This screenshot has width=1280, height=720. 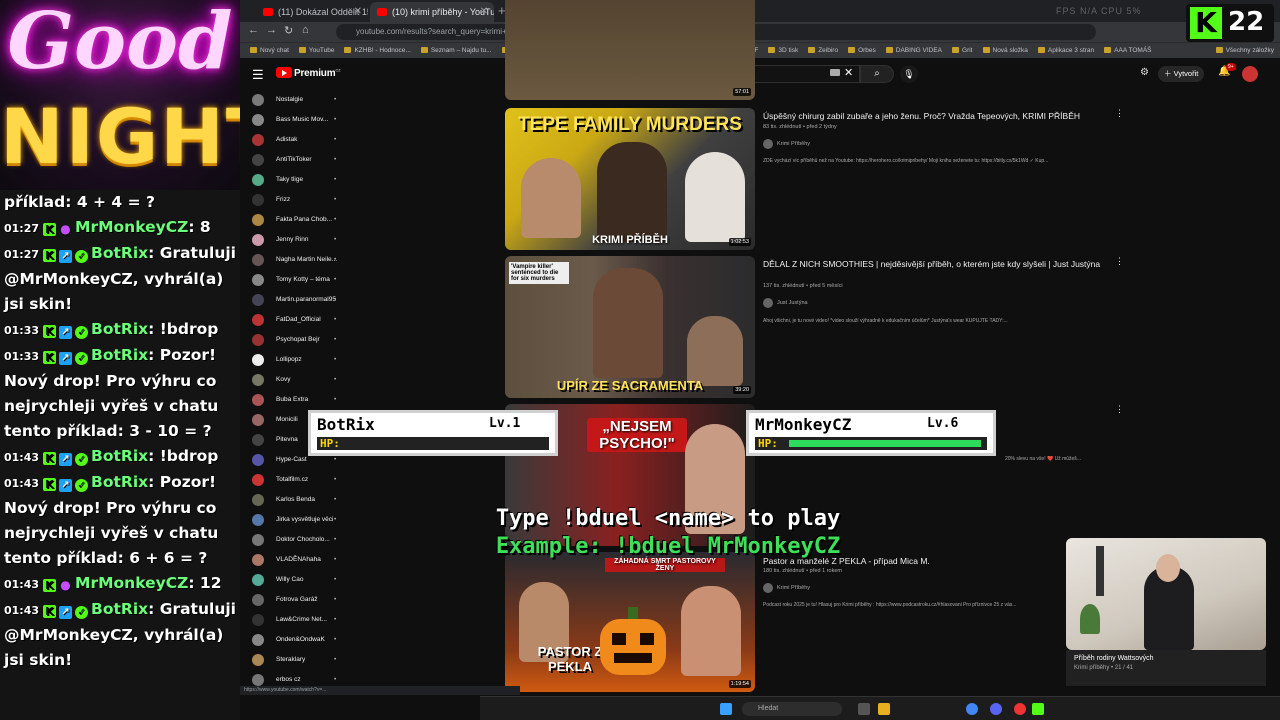 I want to click on taskbar-search: Hledat, so click(x=792, y=709).